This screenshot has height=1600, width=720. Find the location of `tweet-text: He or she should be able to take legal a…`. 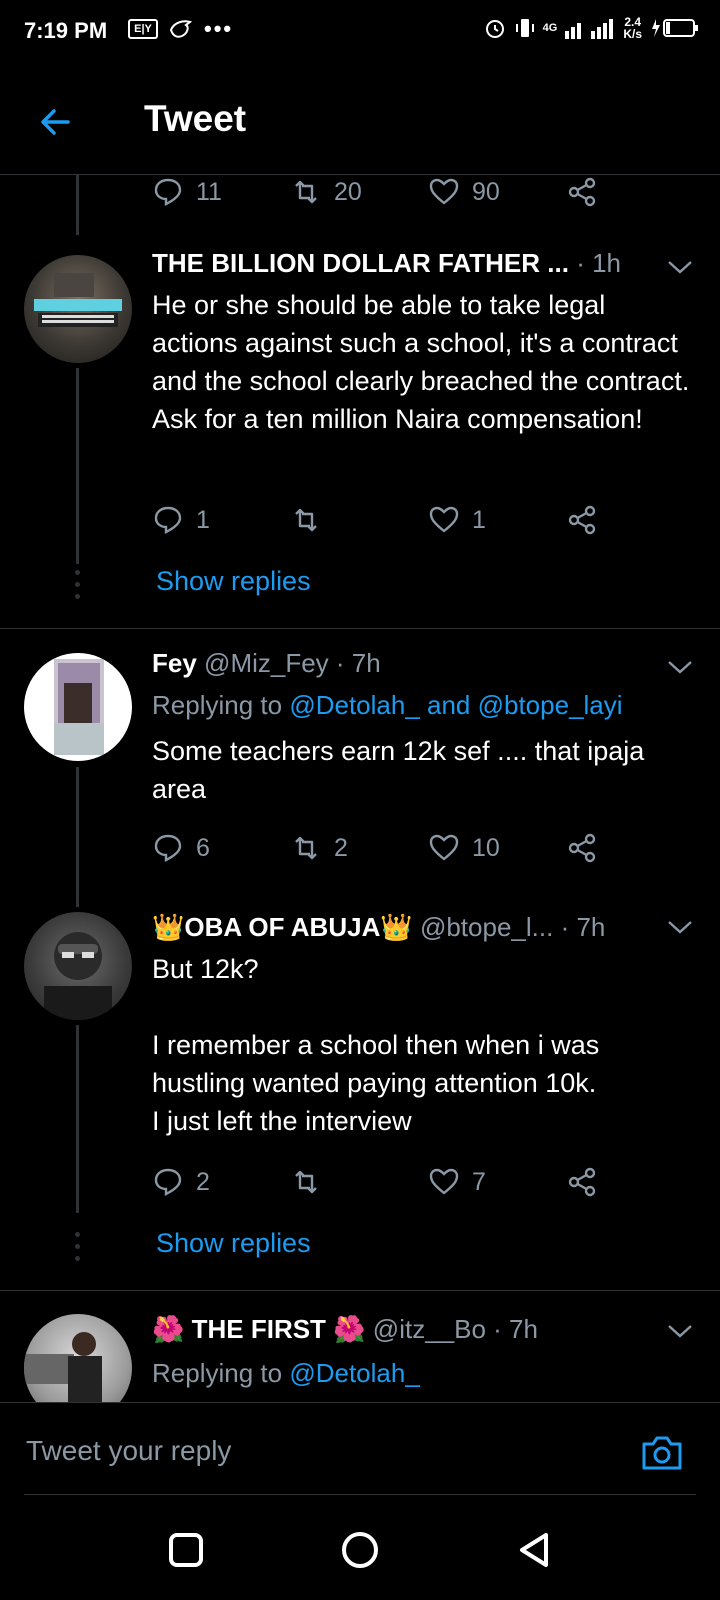

tweet-text: He or she should be able to take legal a… is located at coordinates (424, 362).